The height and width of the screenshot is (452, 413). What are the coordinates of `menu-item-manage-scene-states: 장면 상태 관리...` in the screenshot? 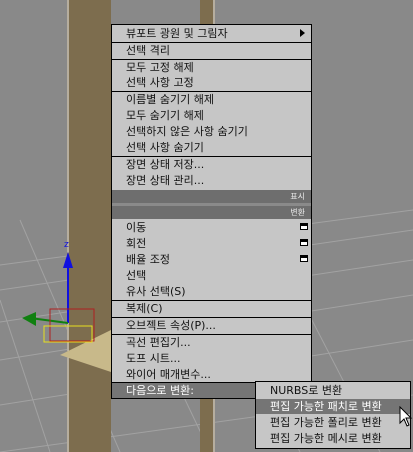 It's located at (211, 180).